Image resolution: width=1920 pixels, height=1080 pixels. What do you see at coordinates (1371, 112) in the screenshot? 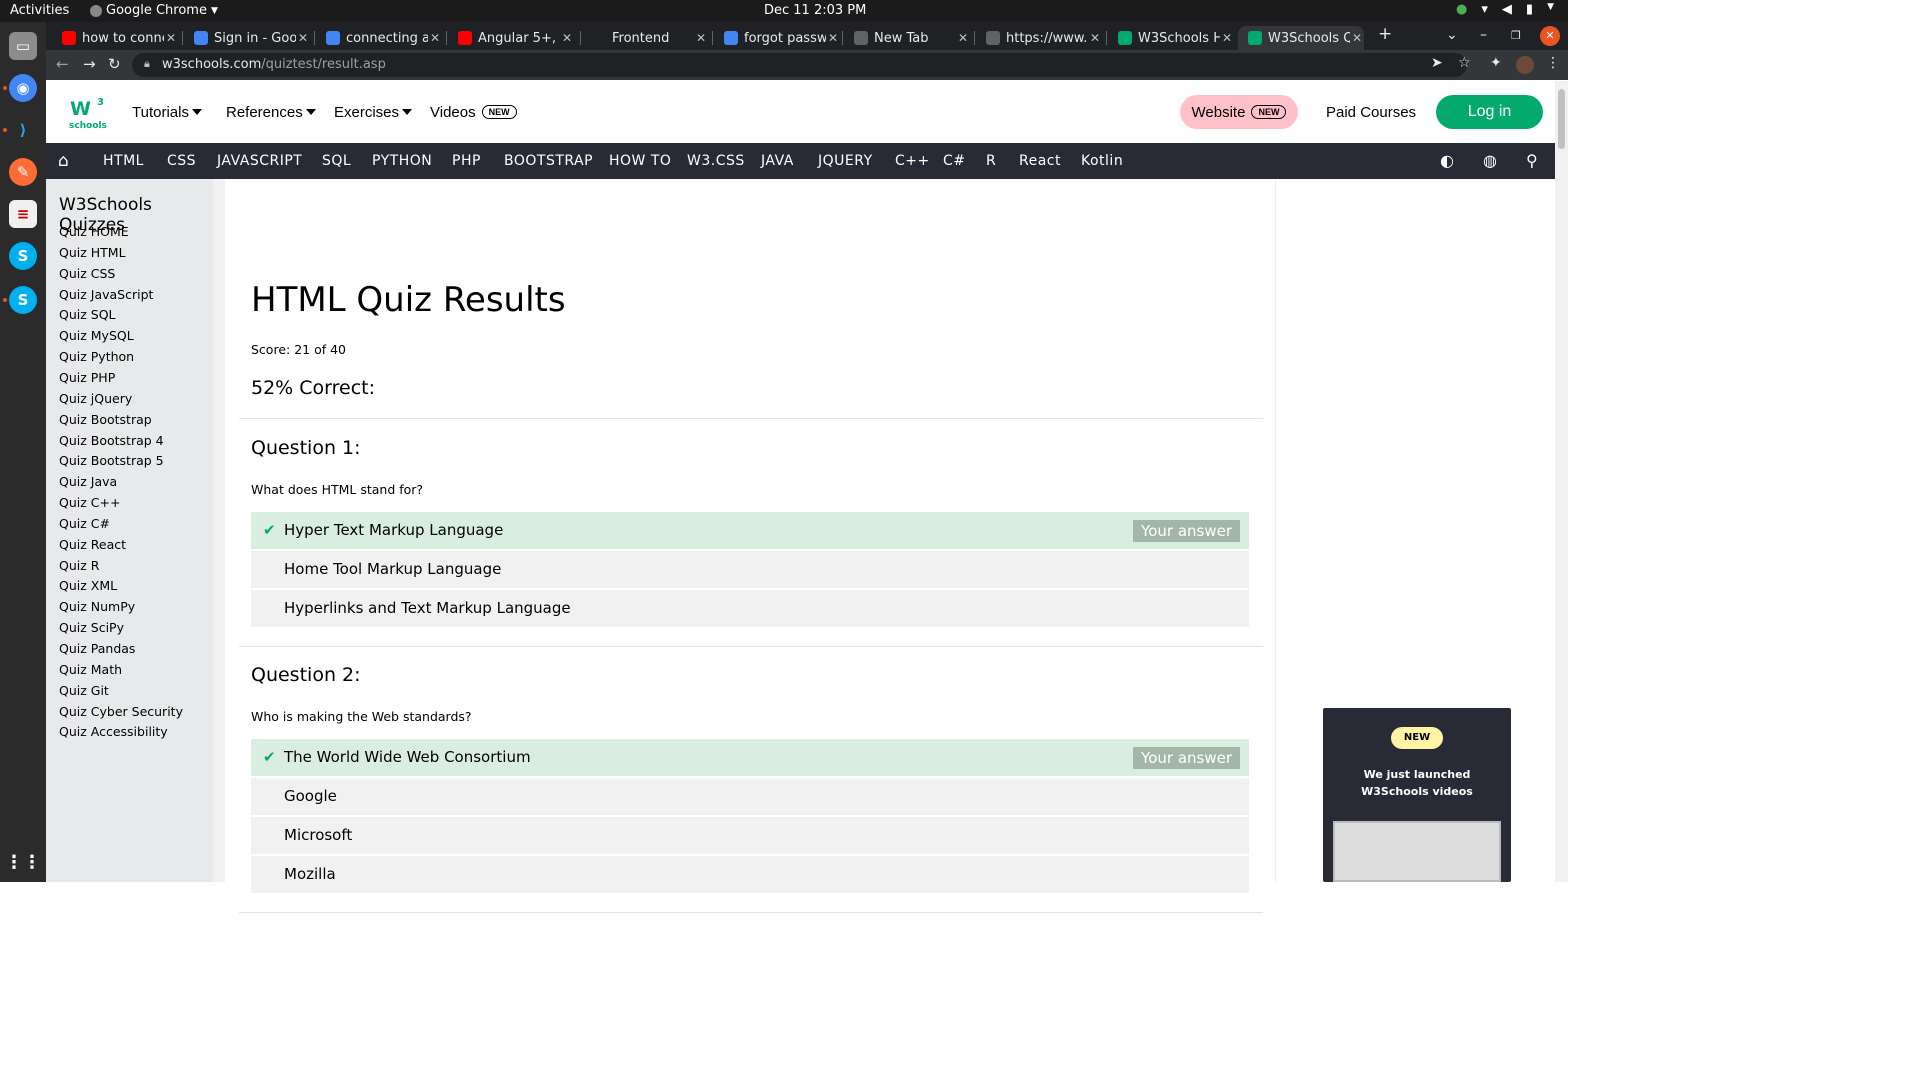
I see `paid-courses-link: Paid Courses` at bounding box center [1371, 112].